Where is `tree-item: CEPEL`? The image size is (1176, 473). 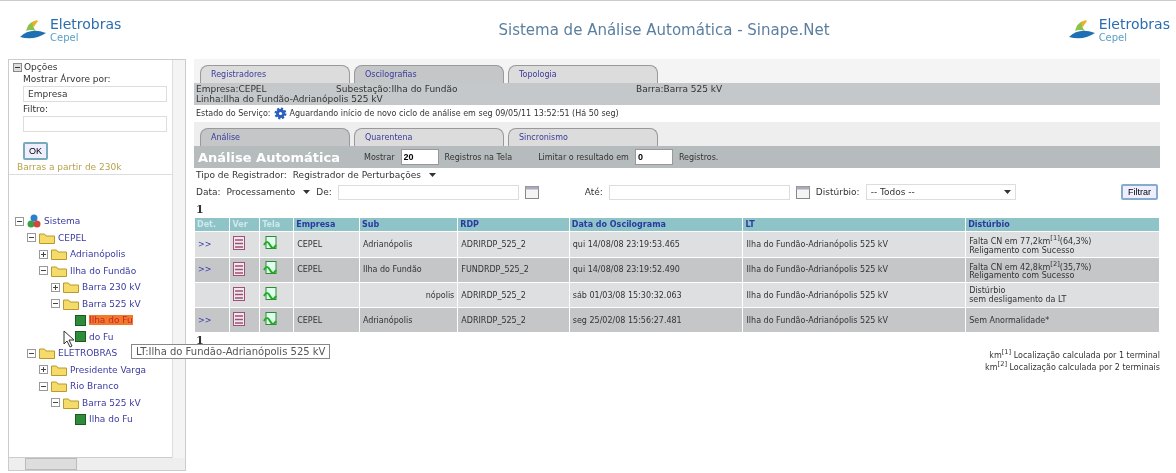 tree-item: CEPEL is located at coordinates (72, 237).